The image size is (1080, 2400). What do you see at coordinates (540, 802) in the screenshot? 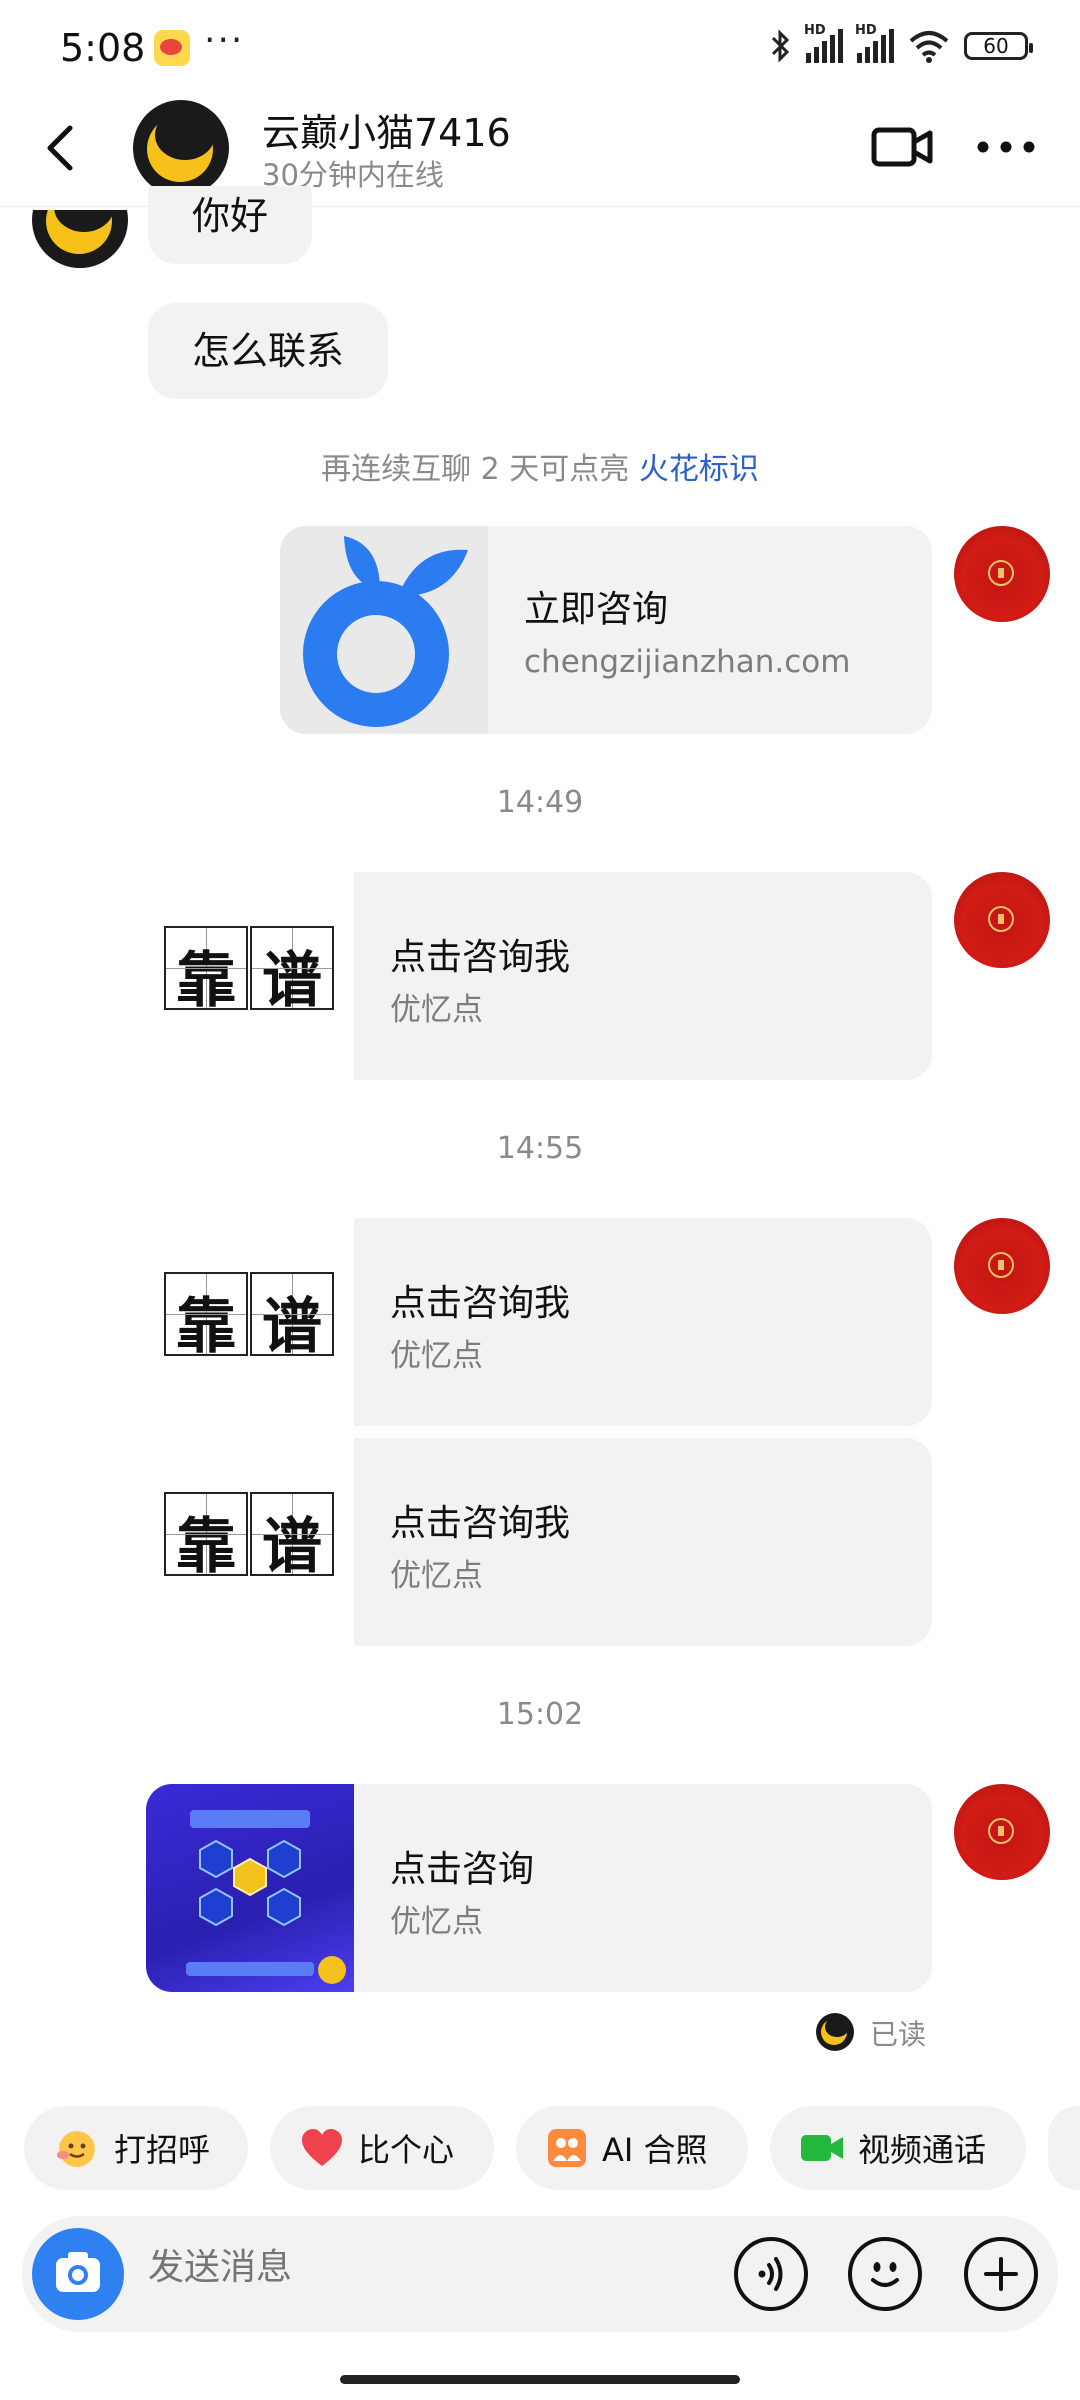
I see `timestamp: 14:49` at bounding box center [540, 802].